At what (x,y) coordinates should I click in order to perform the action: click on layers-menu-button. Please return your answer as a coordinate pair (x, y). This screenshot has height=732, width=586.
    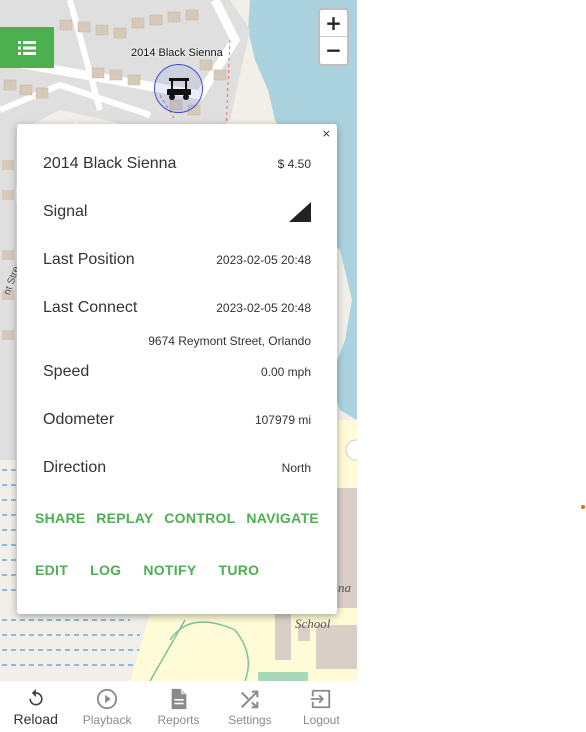
    Looking at the image, I should click on (27, 47).